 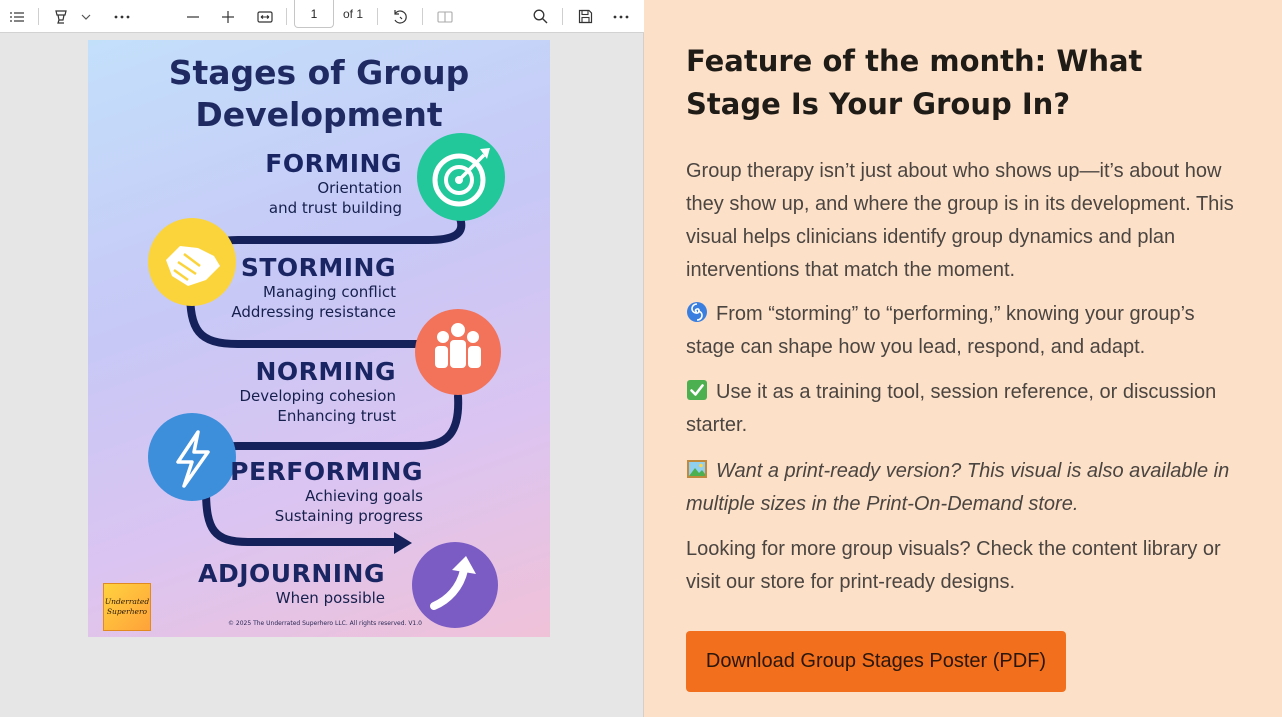 I want to click on download-poster-button: Download Group Stages Poster (PDF), so click(x=876, y=661).